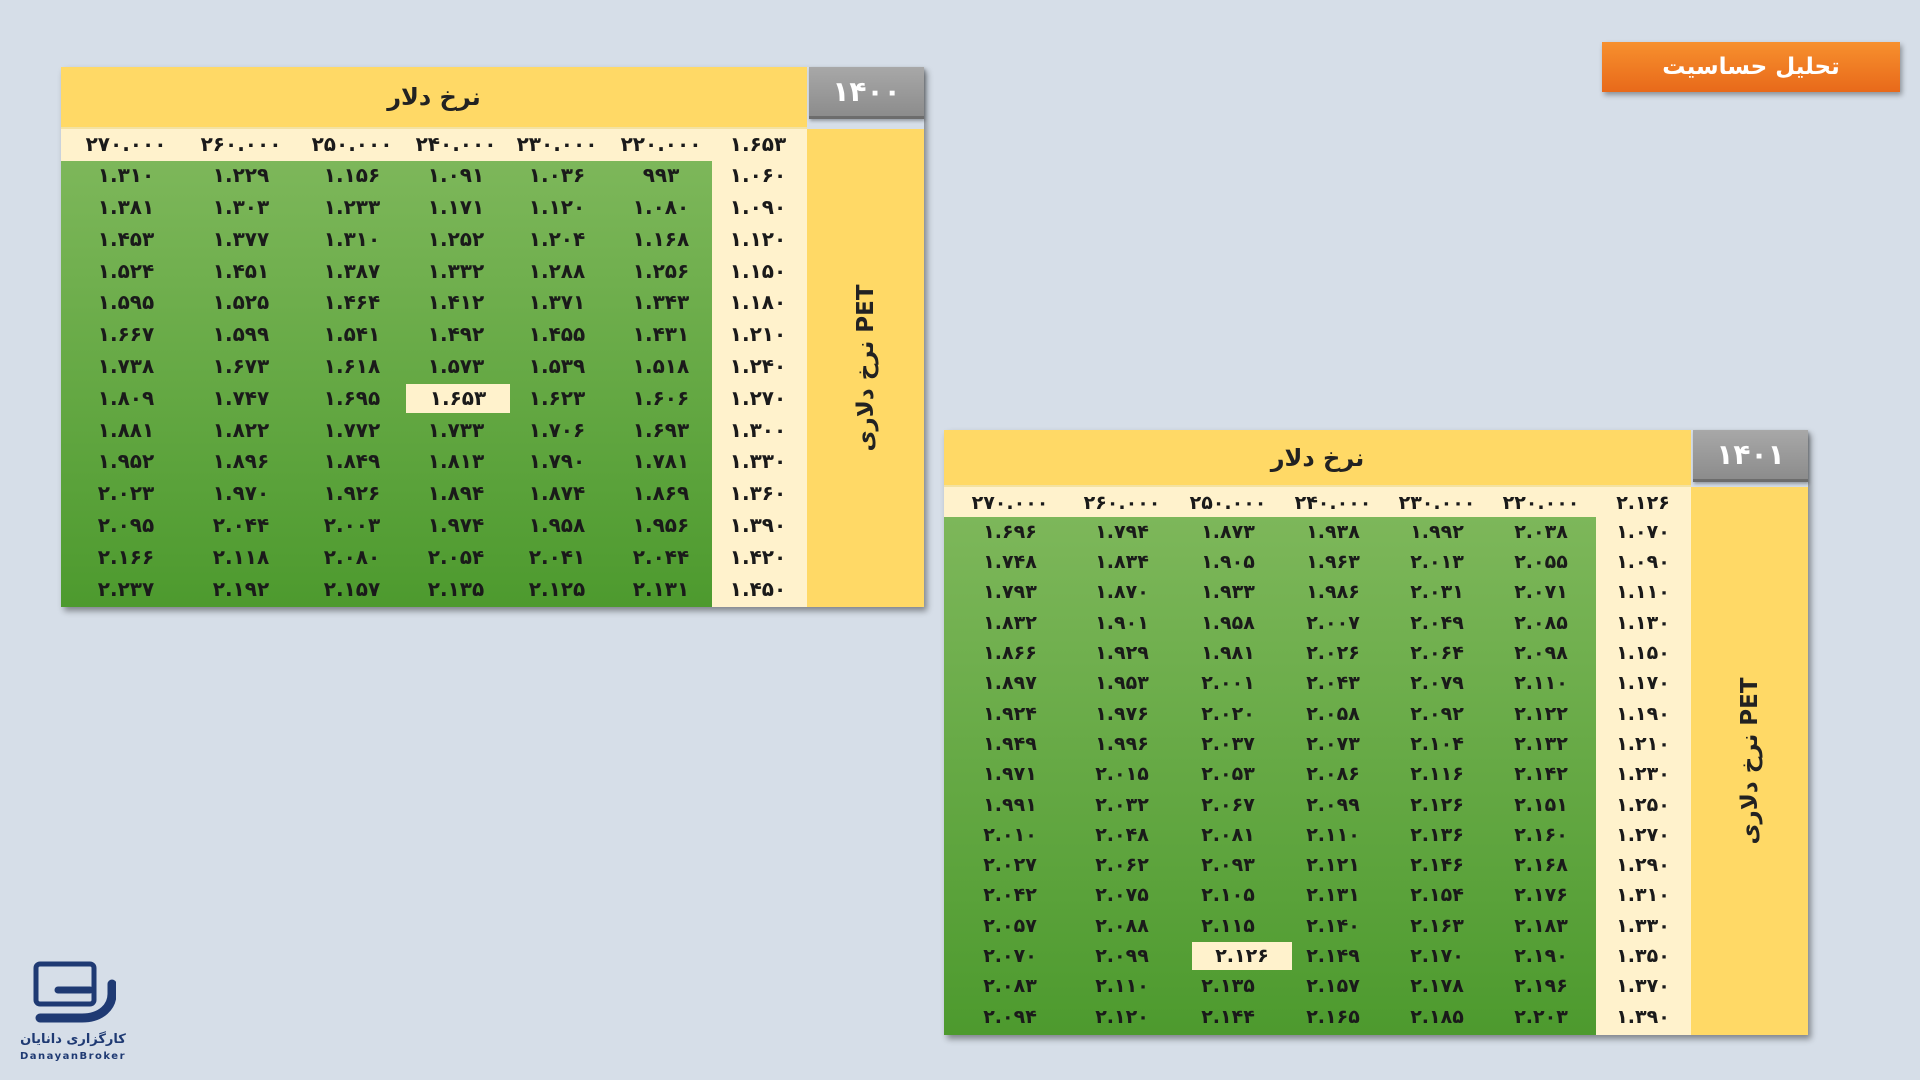 This screenshot has width=1920, height=1080. Describe the element at coordinates (1228, 834) in the screenshot. I see `value-cell: ۲.۰۸۱` at that location.